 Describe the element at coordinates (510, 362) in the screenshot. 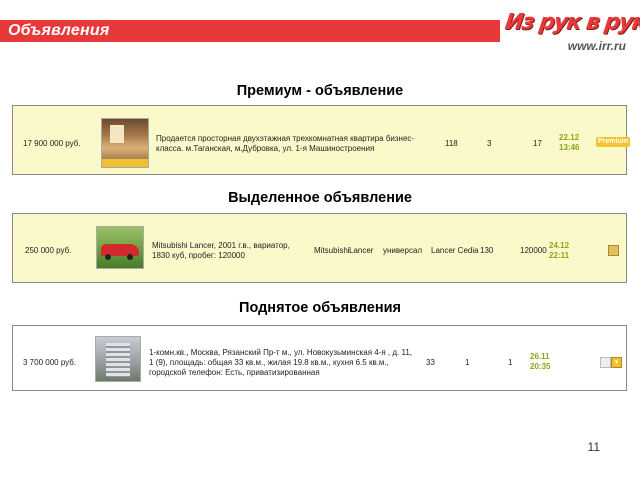

I see `floor-value: 1` at that location.